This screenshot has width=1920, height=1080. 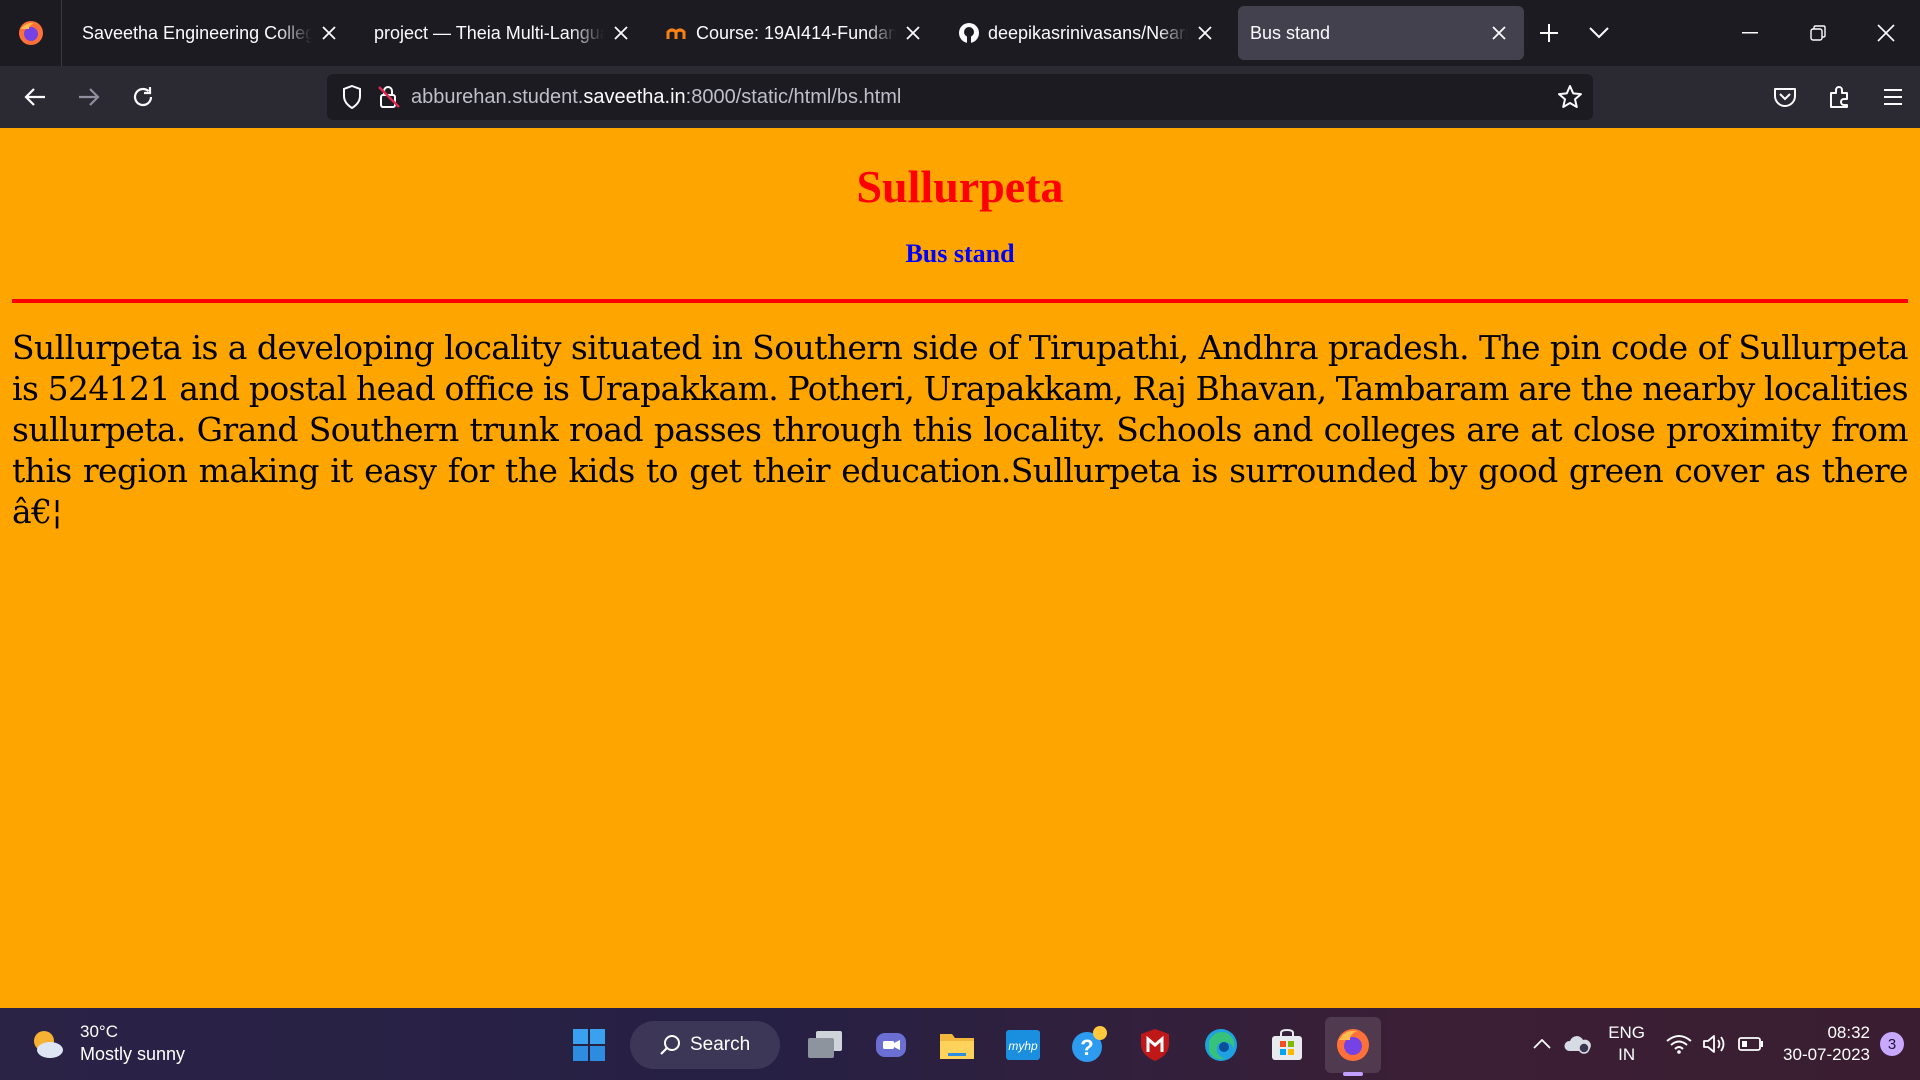 I want to click on page-title: Sullurpeta, so click(x=960, y=186).